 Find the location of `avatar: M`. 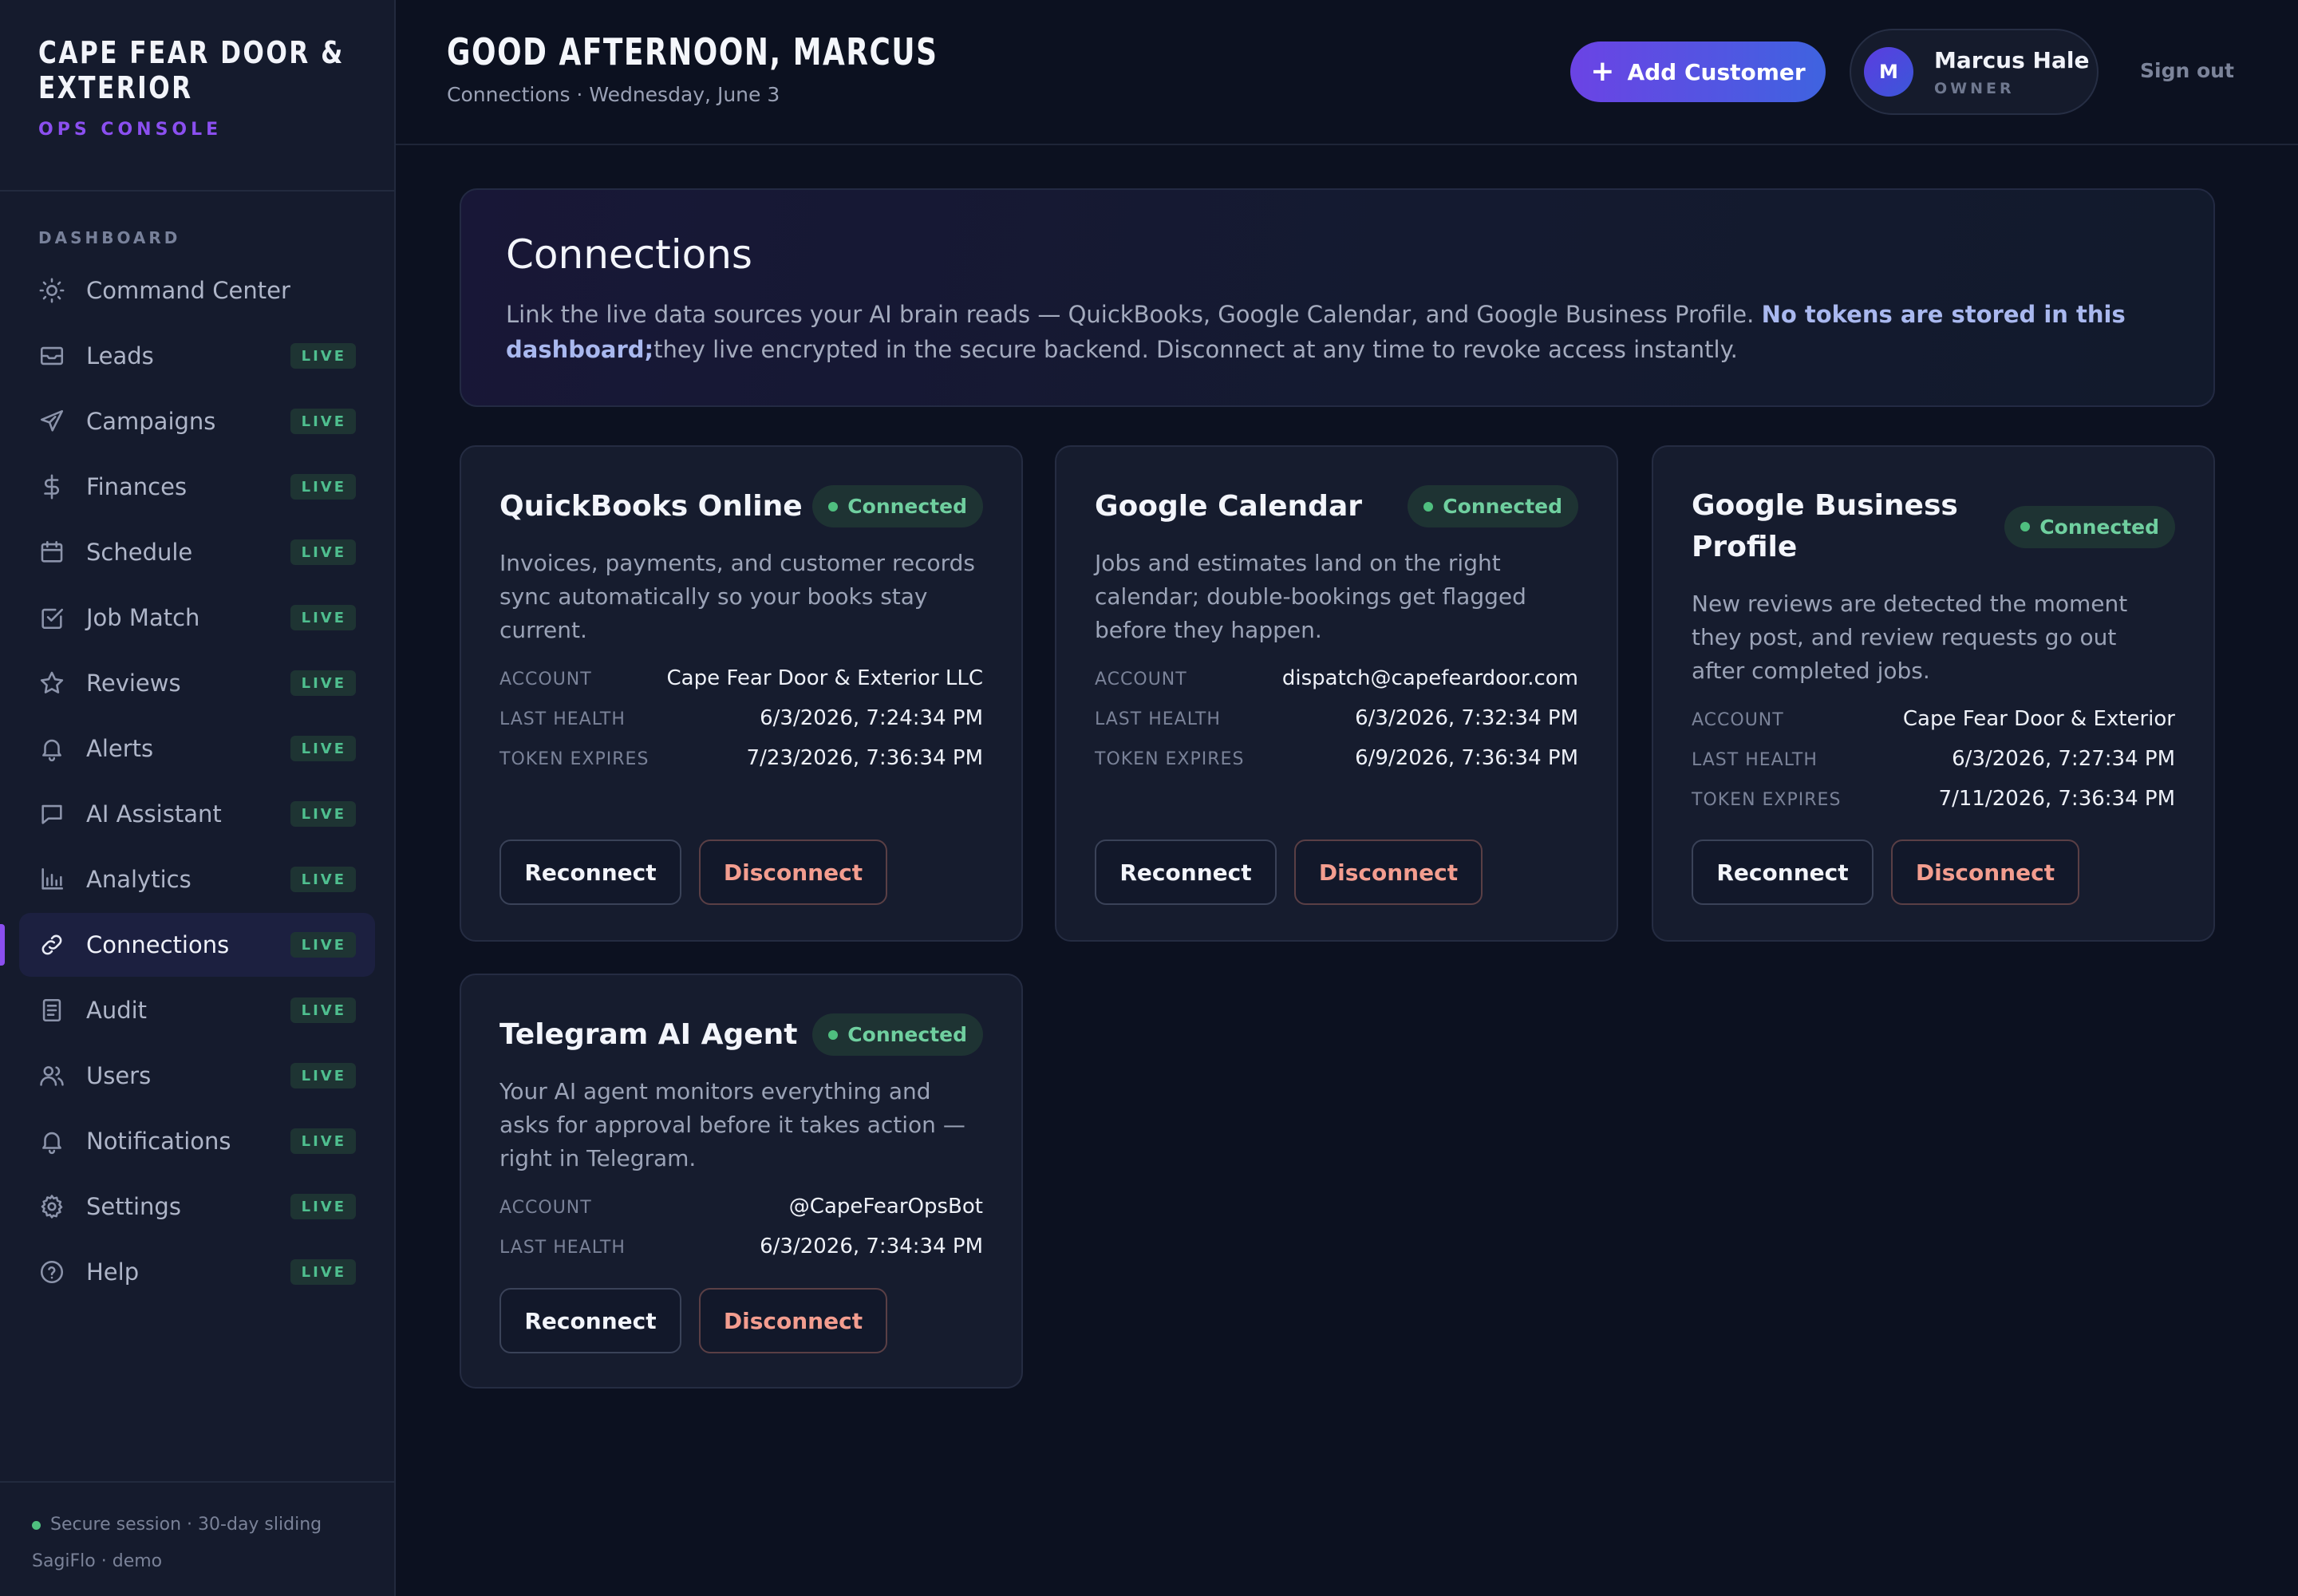

avatar: M is located at coordinates (1889, 72).